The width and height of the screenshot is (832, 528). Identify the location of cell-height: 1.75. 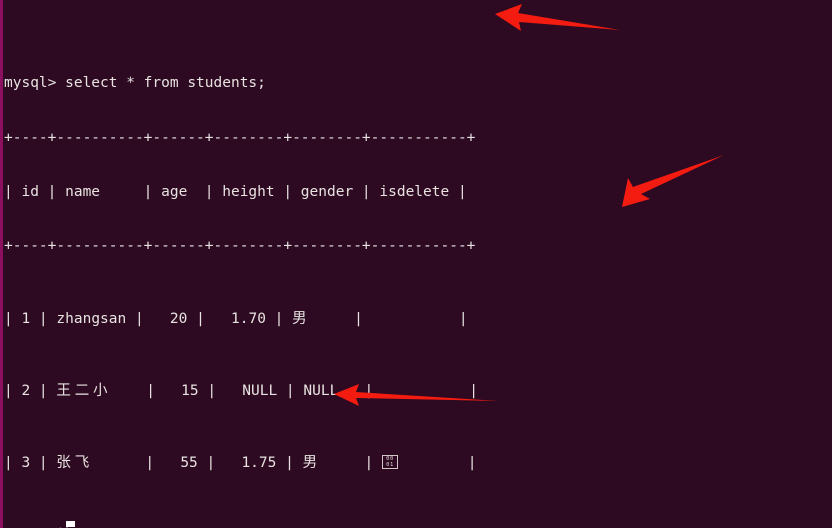
(259, 463).